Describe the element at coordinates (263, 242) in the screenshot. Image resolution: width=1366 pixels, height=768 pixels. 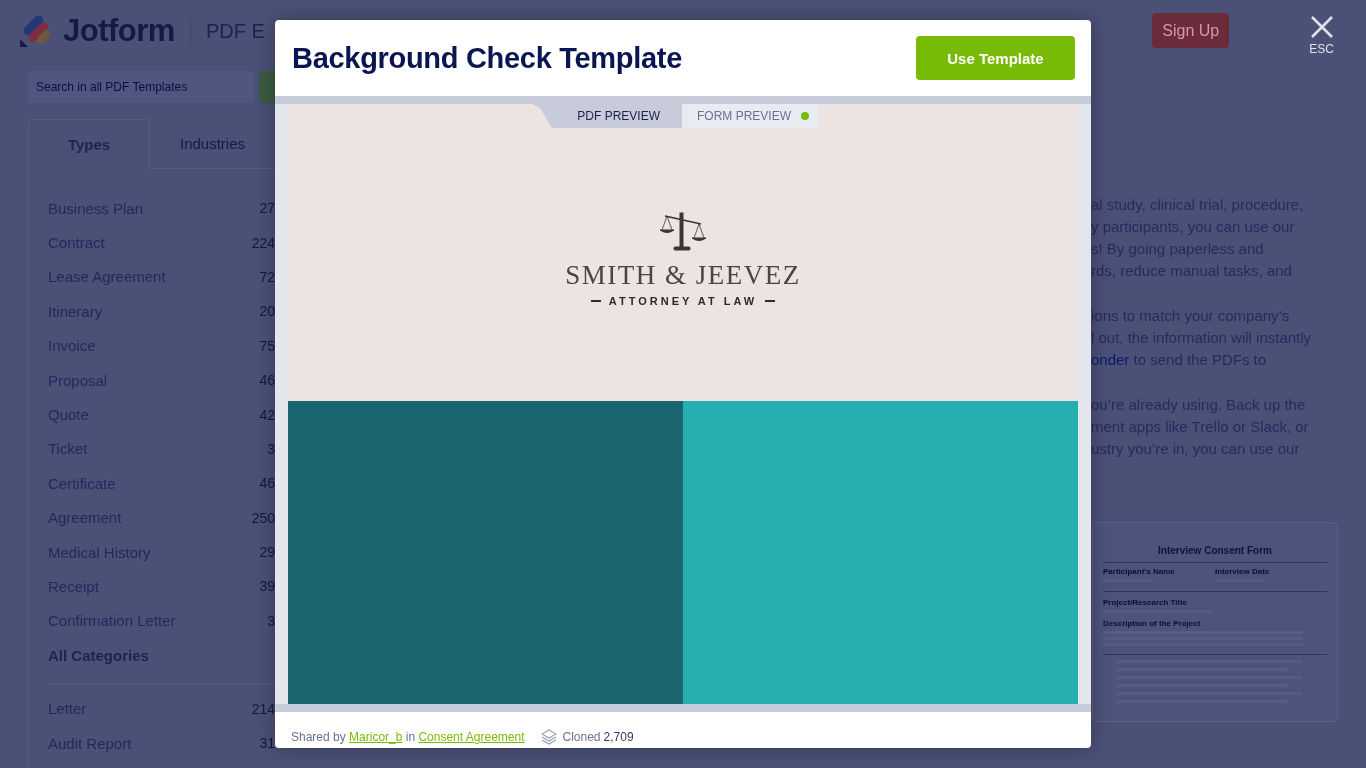
I see `template-count: 224` at that location.